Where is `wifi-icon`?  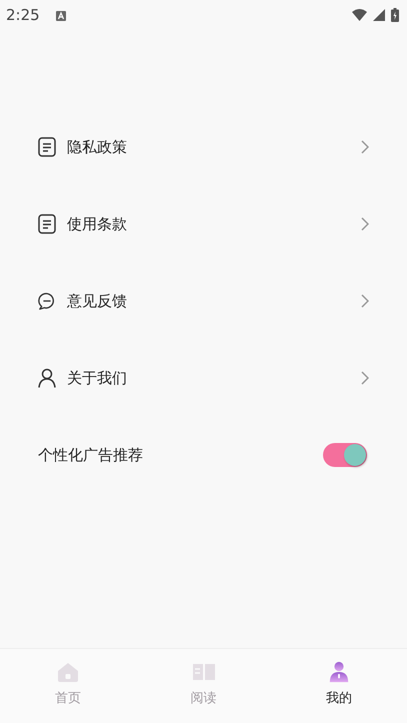 wifi-icon is located at coordinates (359, 15).